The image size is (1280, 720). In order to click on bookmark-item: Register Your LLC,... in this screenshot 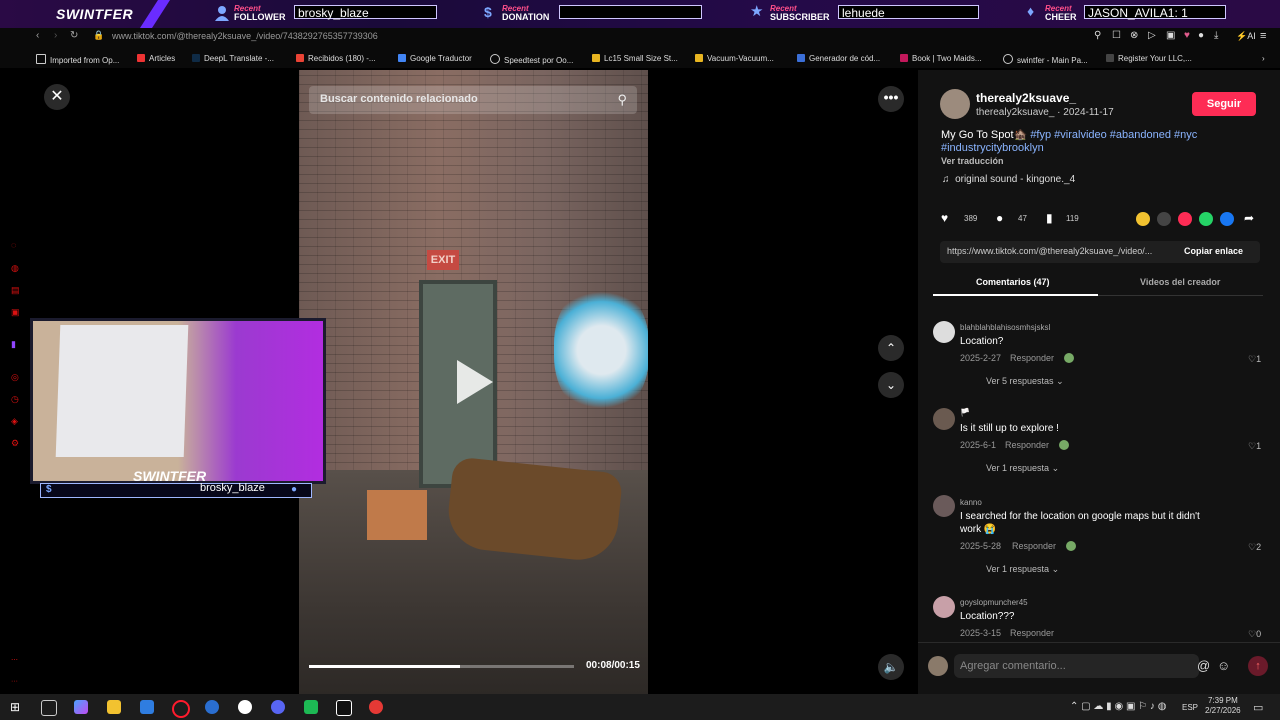, I will do `click(1149, 58)`.